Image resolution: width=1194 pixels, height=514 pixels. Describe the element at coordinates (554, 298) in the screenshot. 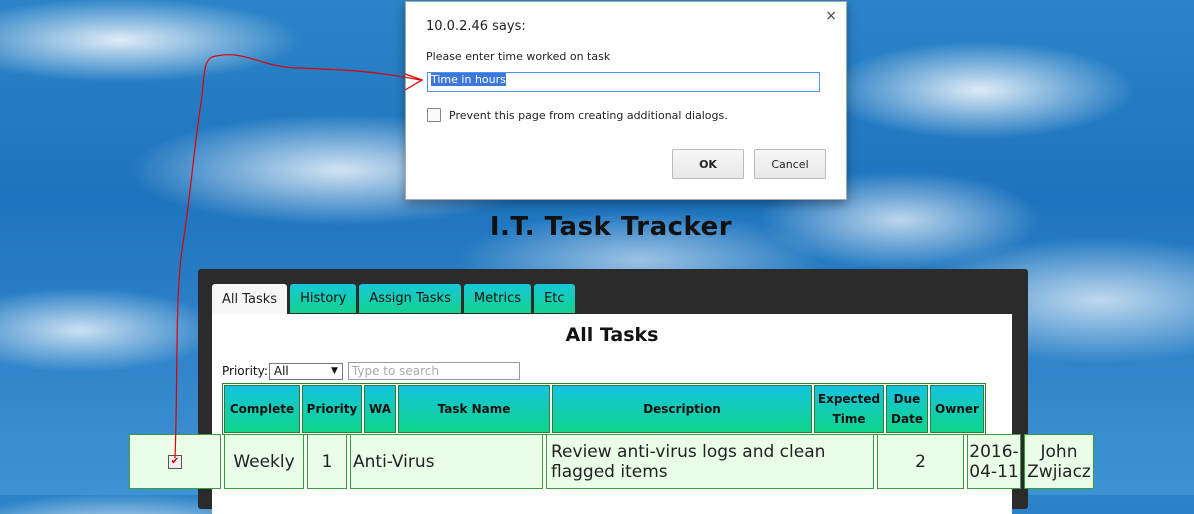

I see `tab-etc: Etc` at that location.